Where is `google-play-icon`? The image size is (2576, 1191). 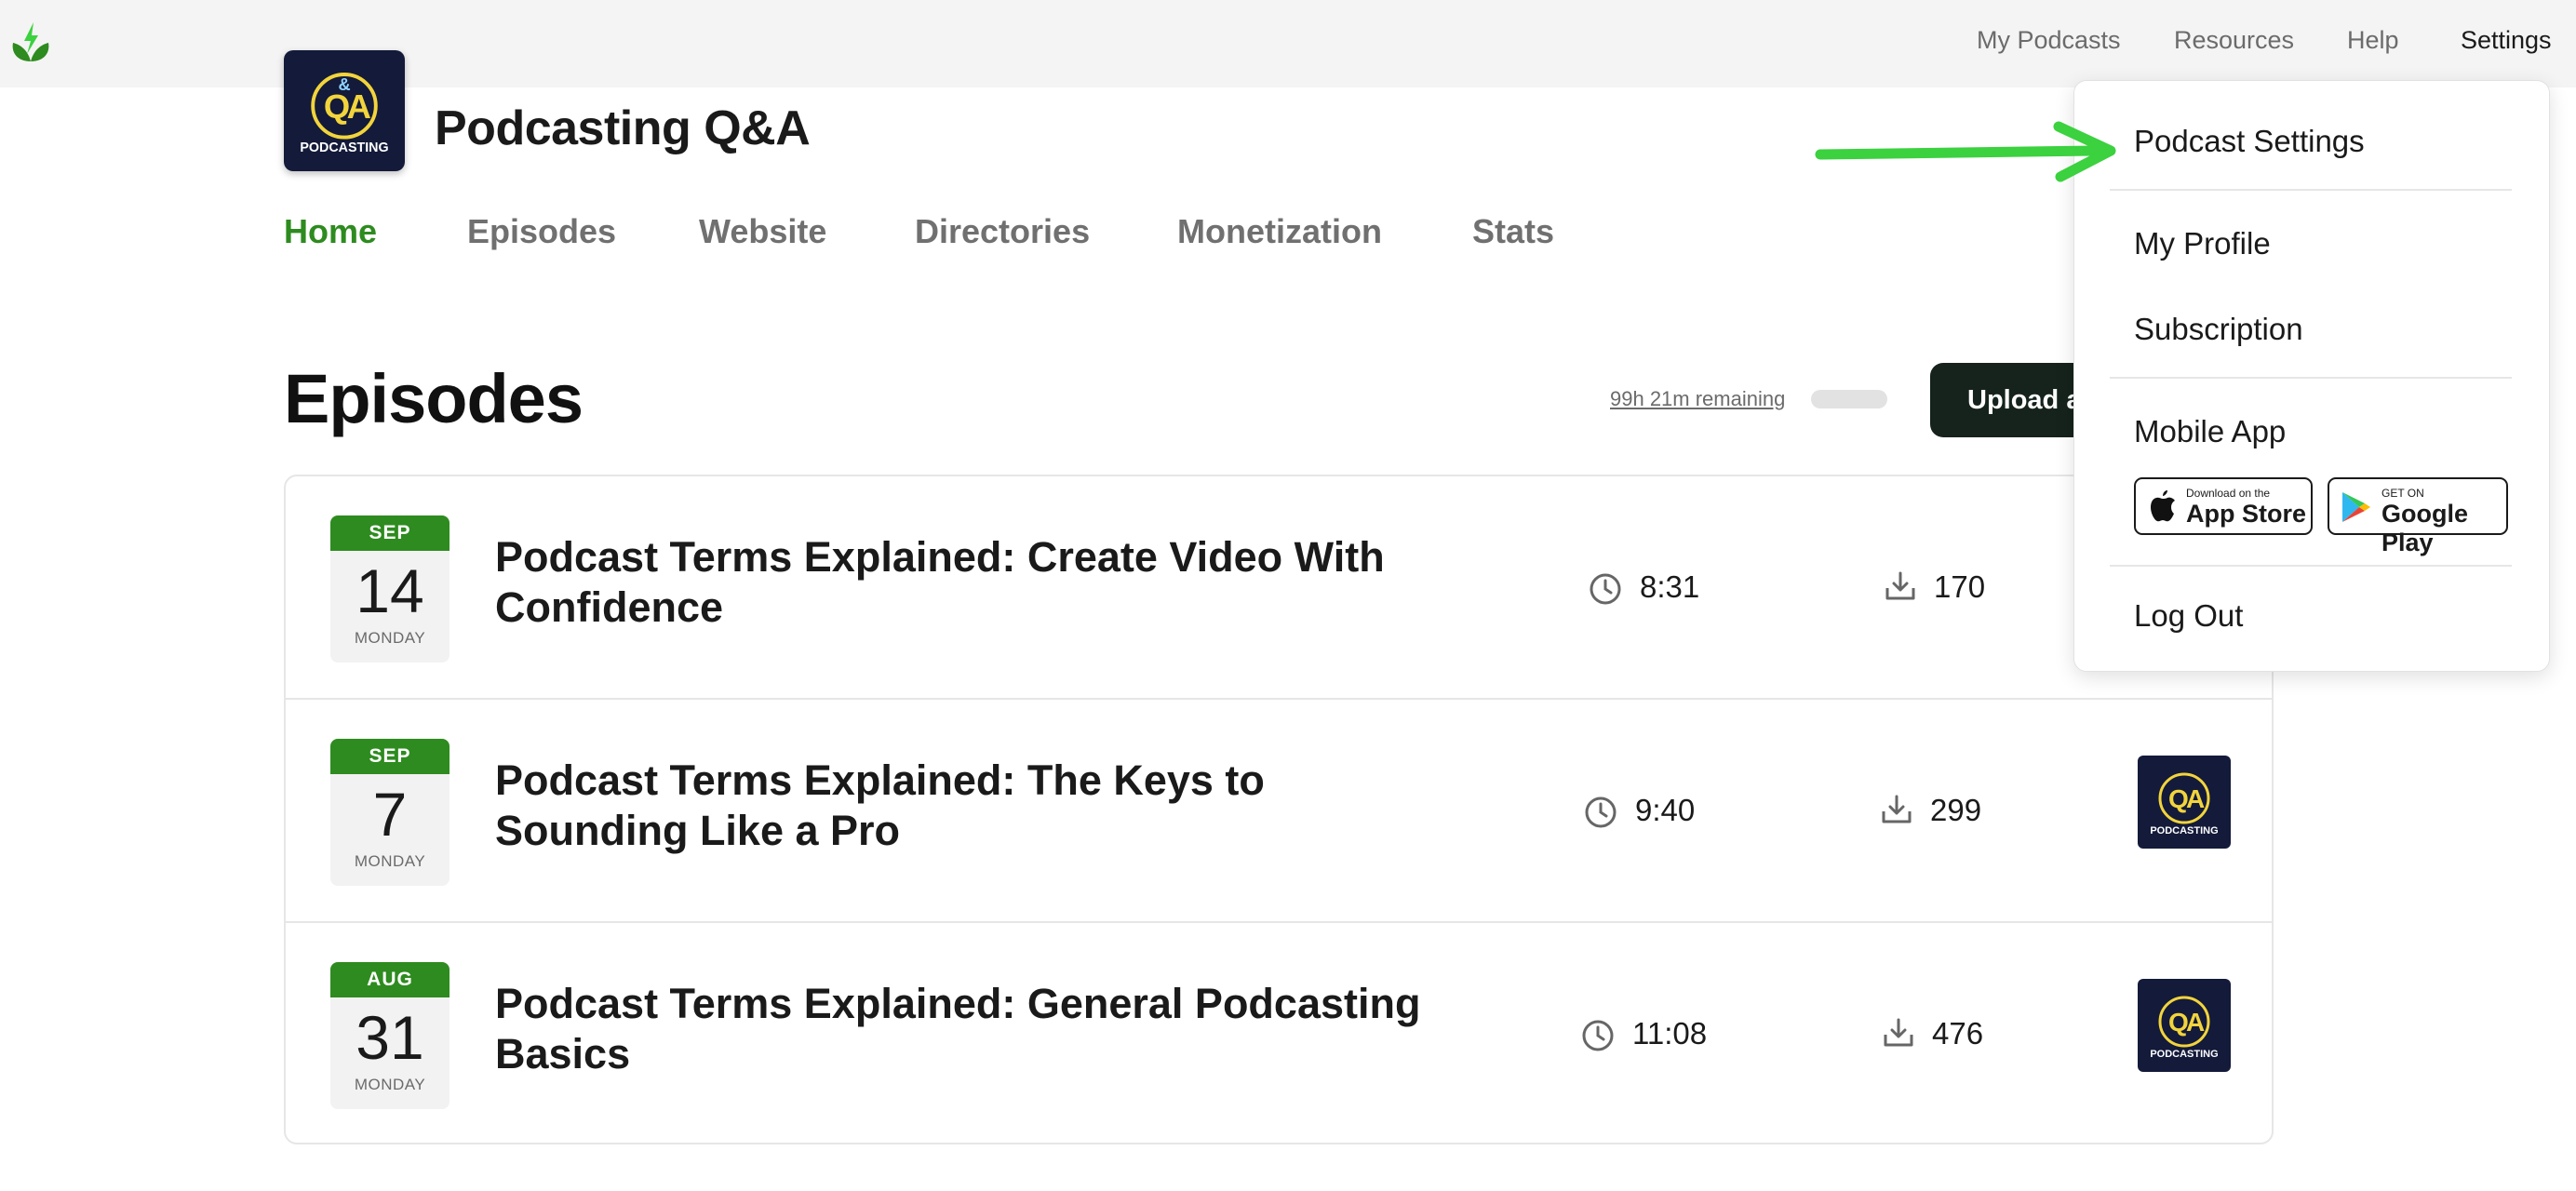 google-play-icon is located at coordinates (2356, 507).